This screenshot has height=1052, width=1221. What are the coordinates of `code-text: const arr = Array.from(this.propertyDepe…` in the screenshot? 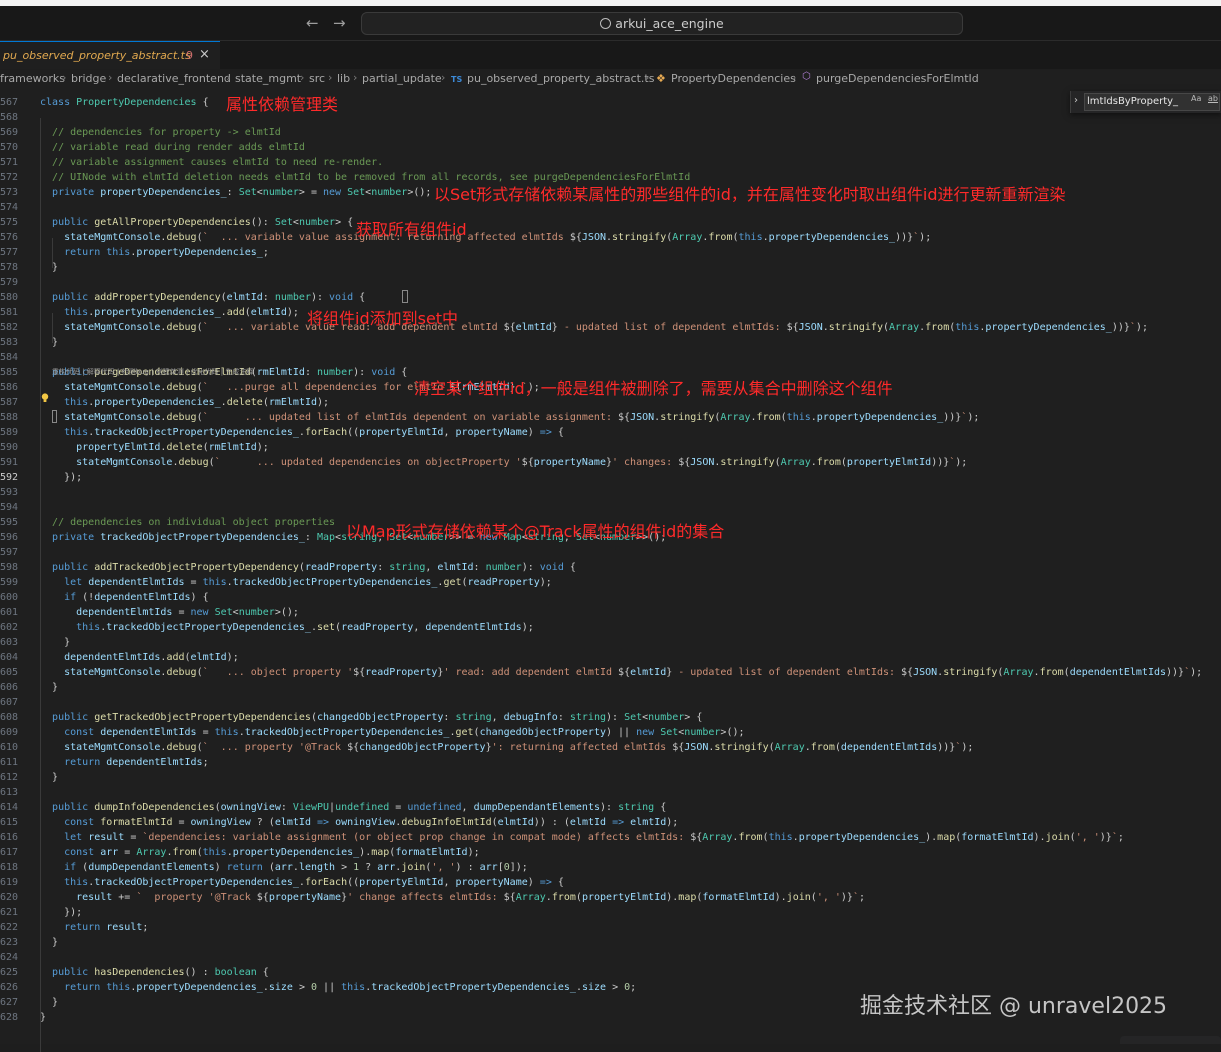 It's located at (272, 852).